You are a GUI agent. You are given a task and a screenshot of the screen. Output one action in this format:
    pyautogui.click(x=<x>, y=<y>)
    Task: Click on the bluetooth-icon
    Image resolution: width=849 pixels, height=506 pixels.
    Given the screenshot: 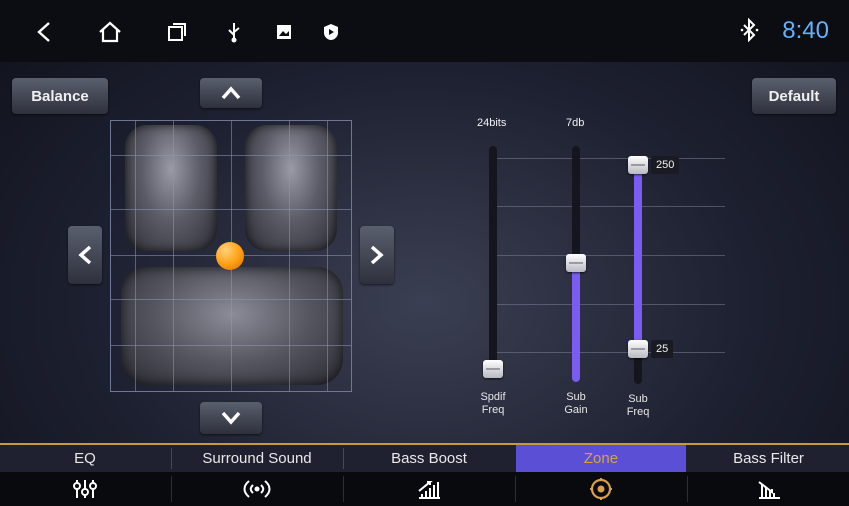 What is the action you would take?
    pyautogui.click(x=750, y=32)
    